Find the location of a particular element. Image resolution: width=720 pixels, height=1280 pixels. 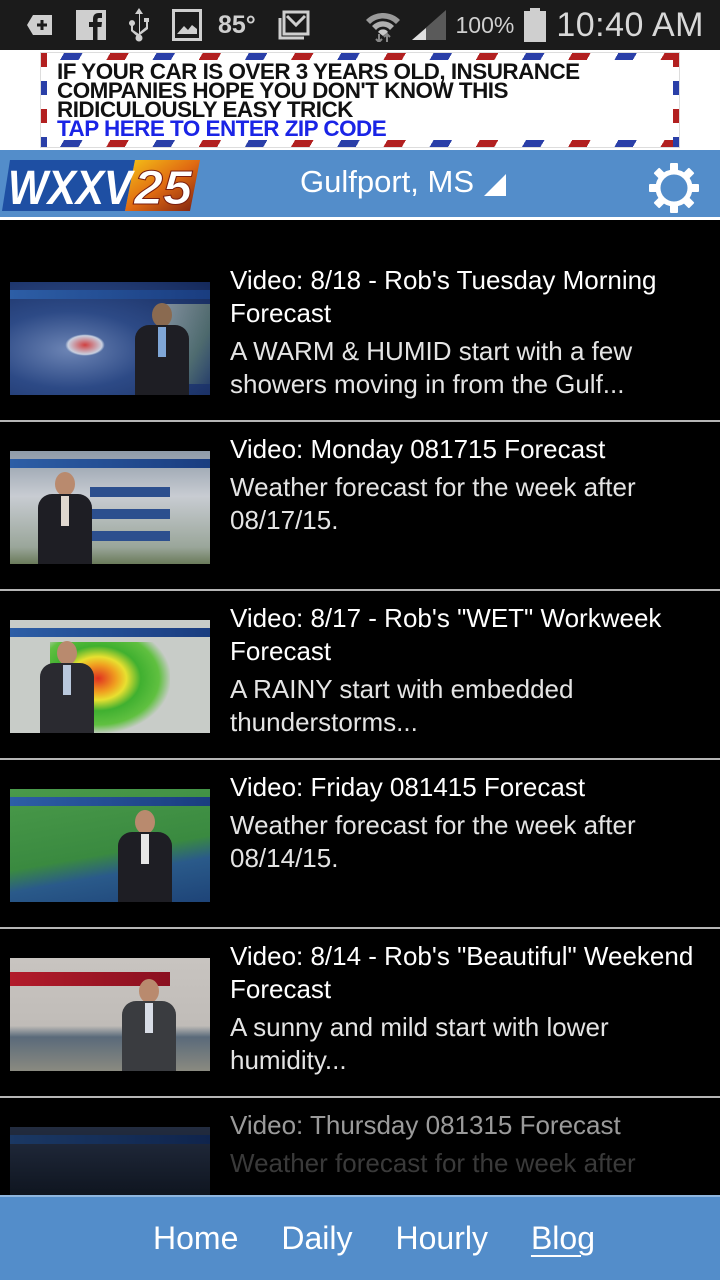

gear-icon is located at coordinates (674, 188).